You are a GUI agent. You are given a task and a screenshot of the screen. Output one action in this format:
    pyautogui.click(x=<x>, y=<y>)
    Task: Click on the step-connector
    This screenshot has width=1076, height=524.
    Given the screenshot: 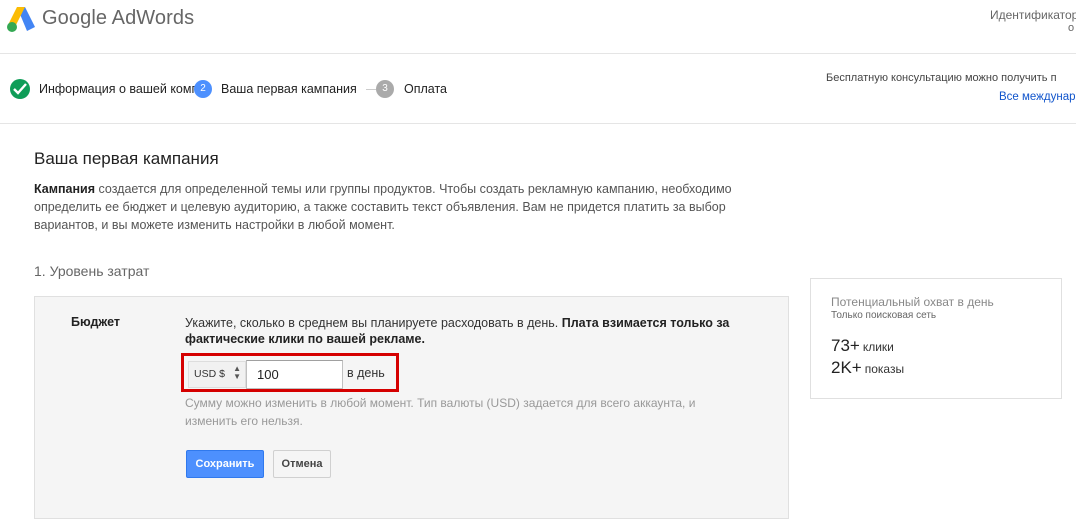 What is the action you would take?
    pyautogui.click(x=371, y=89)
    